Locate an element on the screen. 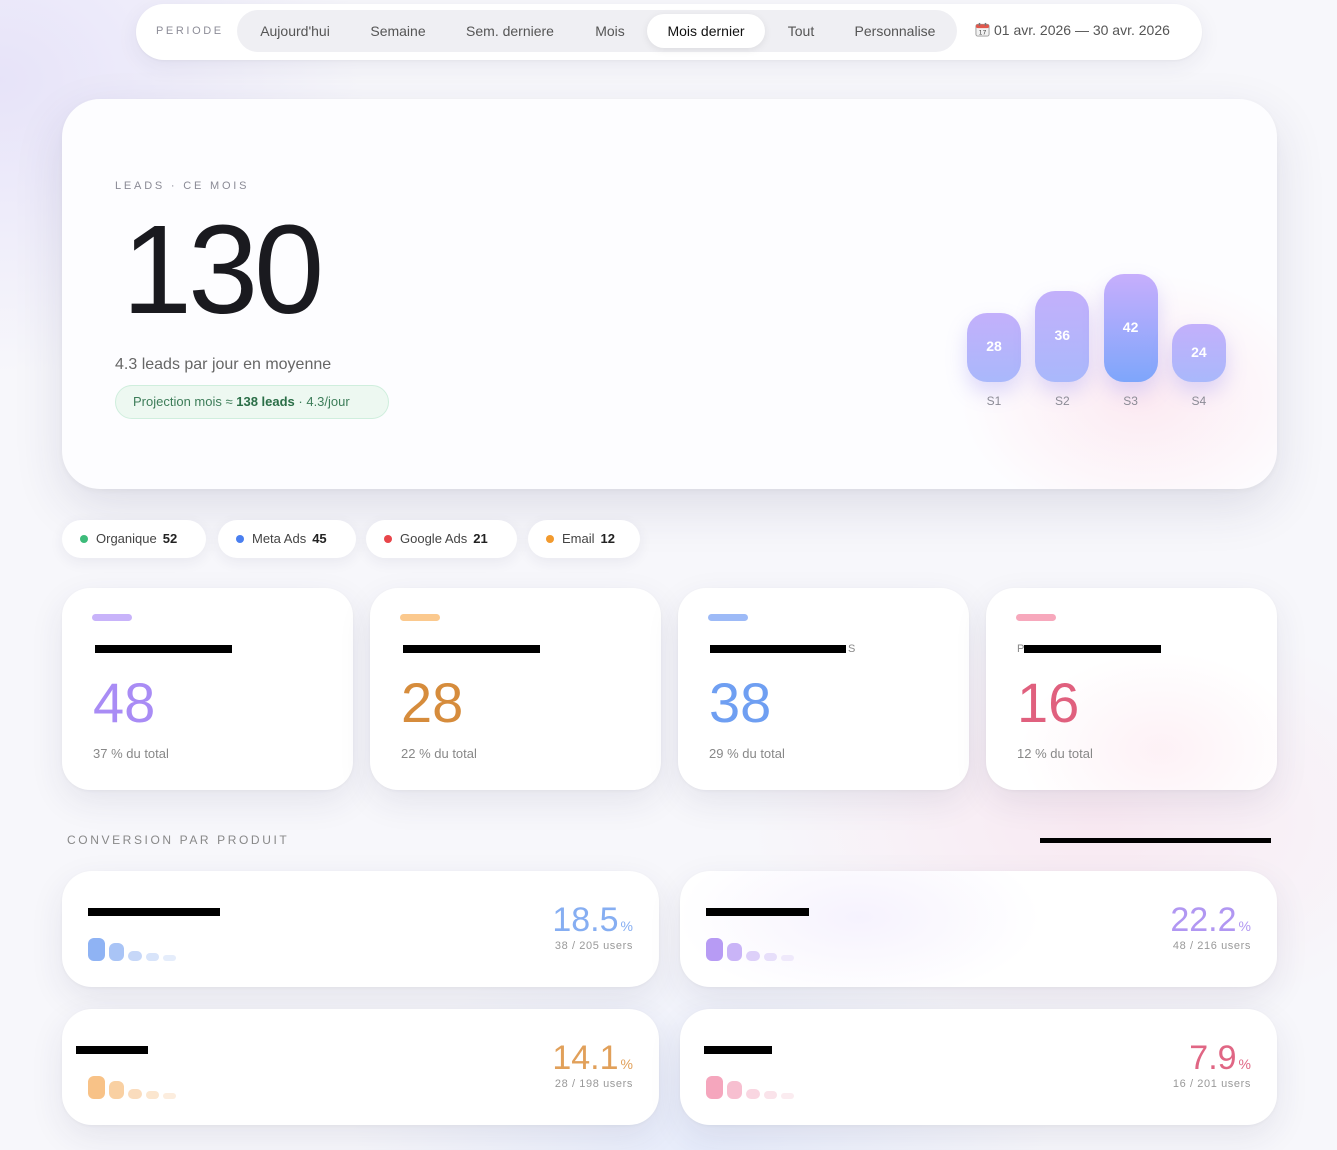  tab-5: Tout is located at coordinates (801, 31).